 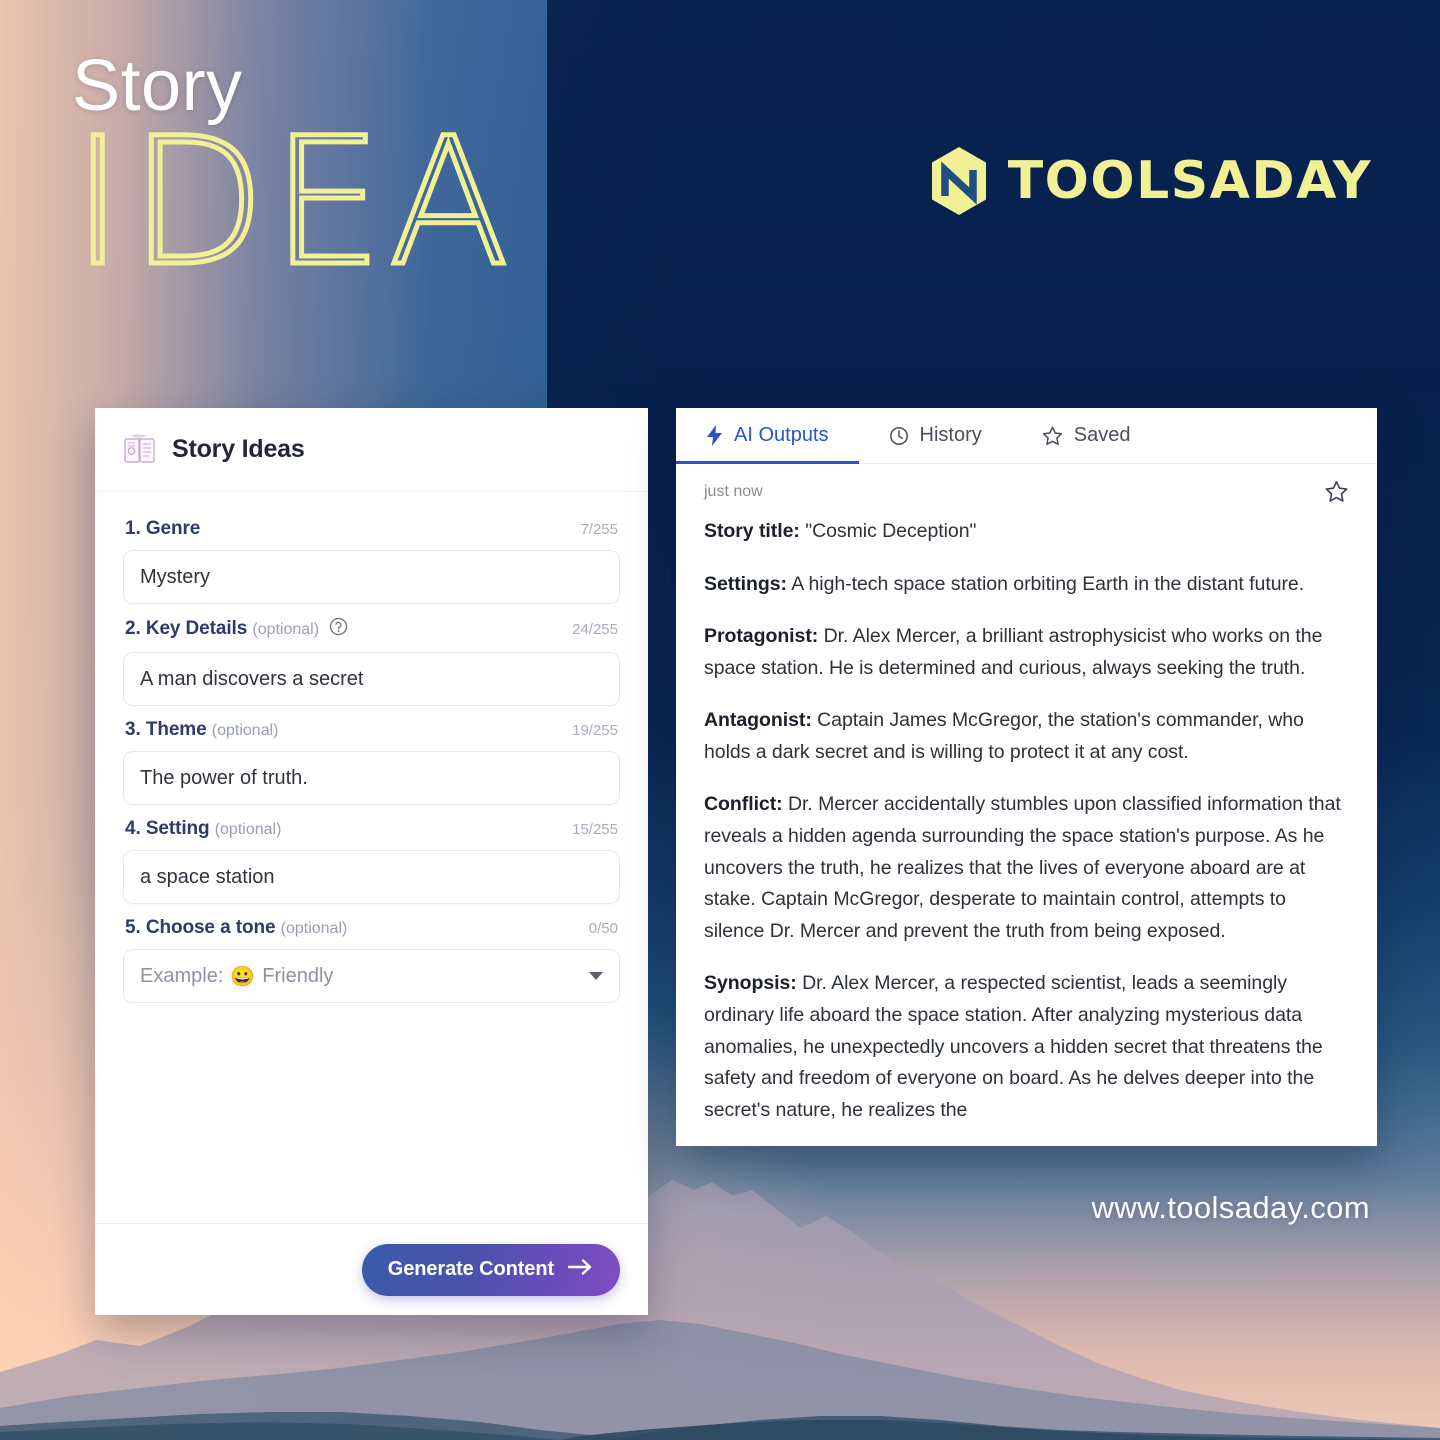 What do you see at coordinates (338, 629) in the screenshot?
I see `help-circle-icon` at bounding box center [338, 629].